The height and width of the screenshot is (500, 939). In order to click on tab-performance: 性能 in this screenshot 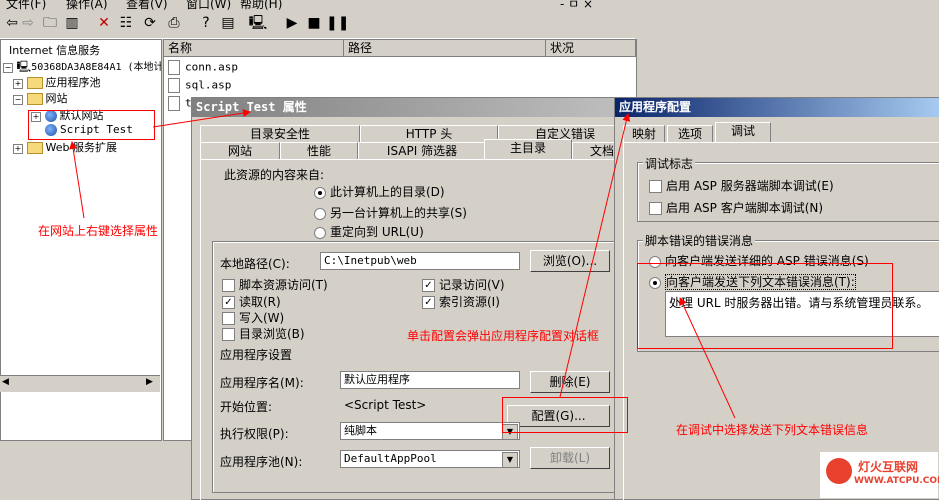, I will do `click(319, 150)`.